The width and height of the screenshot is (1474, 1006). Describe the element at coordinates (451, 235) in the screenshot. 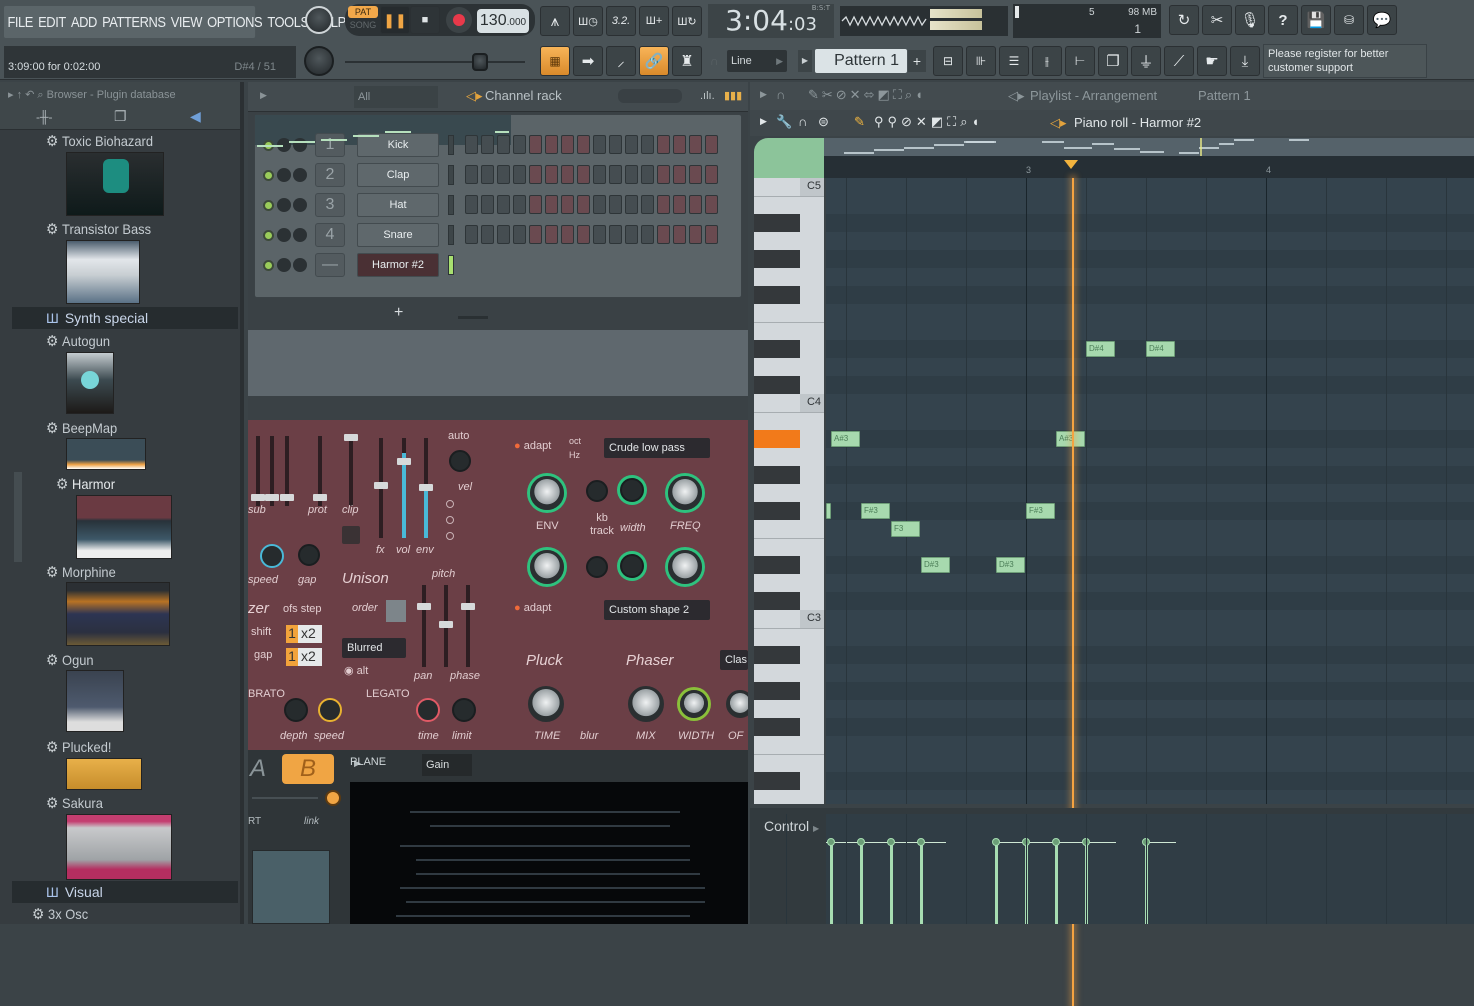

I see `channel-select-indicator` at that location.